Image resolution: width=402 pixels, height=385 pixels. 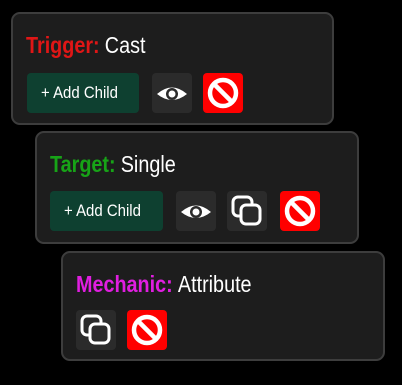 I want to click on node-kind-label: Target:, so click(x=83, y=164).